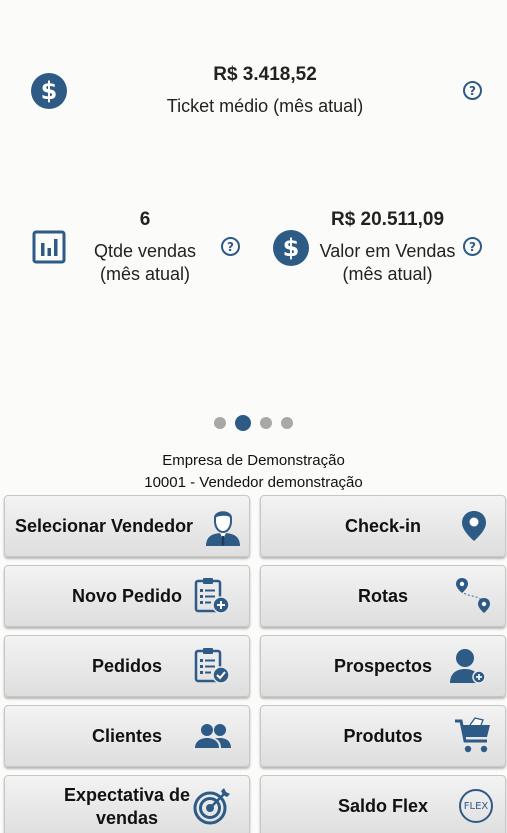 The height and width of the screenshot is (833, 507). What do you see at coordinates (387, 219) in the screenshot?
I see `valor-value: R$ 20.511,09` at bounding box center [387, 219].